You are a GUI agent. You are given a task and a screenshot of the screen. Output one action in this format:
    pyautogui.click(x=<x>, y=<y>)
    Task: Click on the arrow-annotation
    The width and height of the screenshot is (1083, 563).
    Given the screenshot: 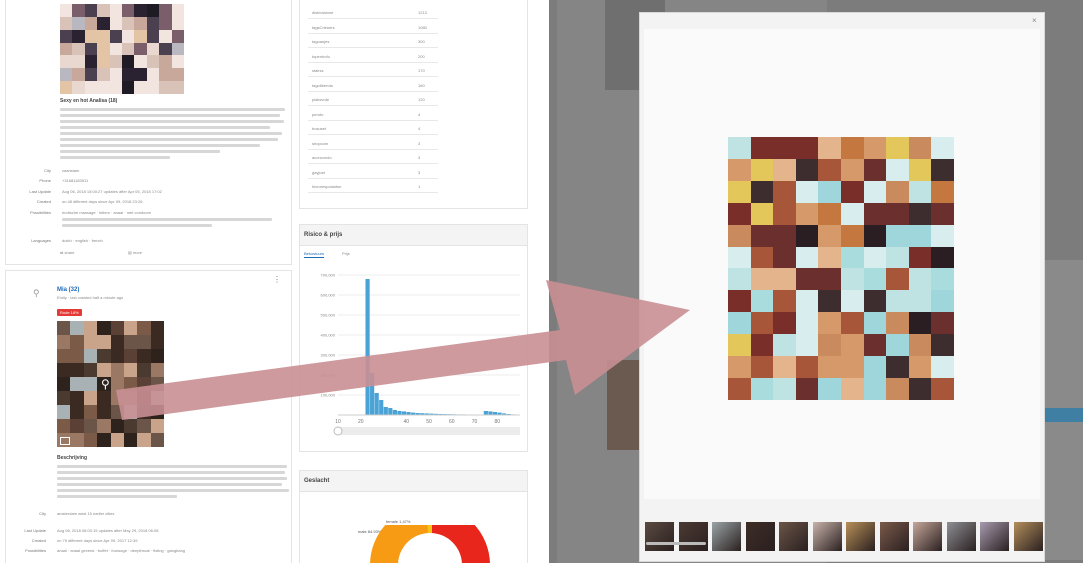 What is the action you would take?
    pyautogui.click(x=403, y=350)
    